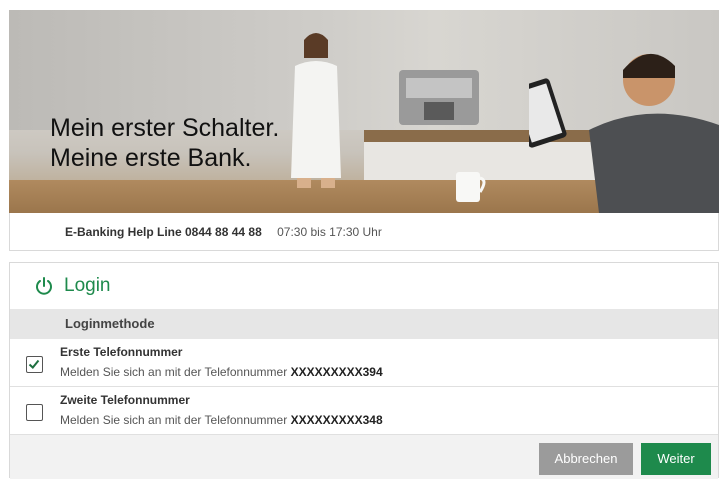 This screenshot has width=723, height=480. Describe the element at coordinates (336, 420) in the screenshot. I see `second-phone-number: XXXXXXXXX348` at that location.